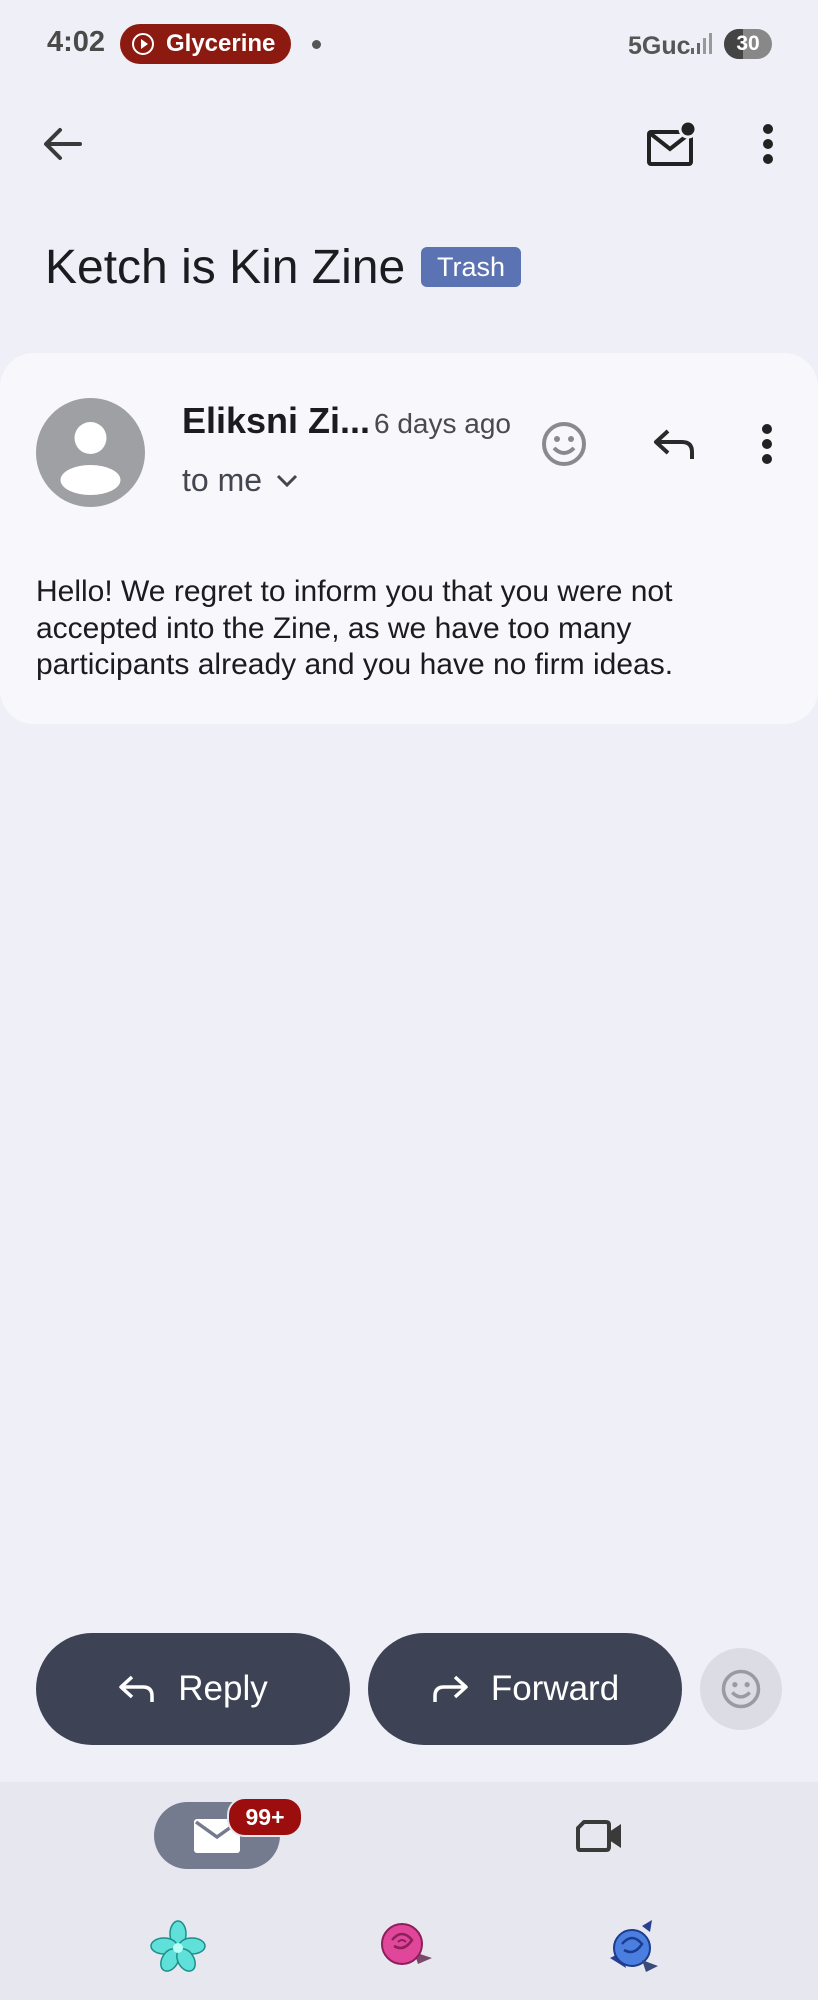  I want to click on record-icon, so click(143, 44).